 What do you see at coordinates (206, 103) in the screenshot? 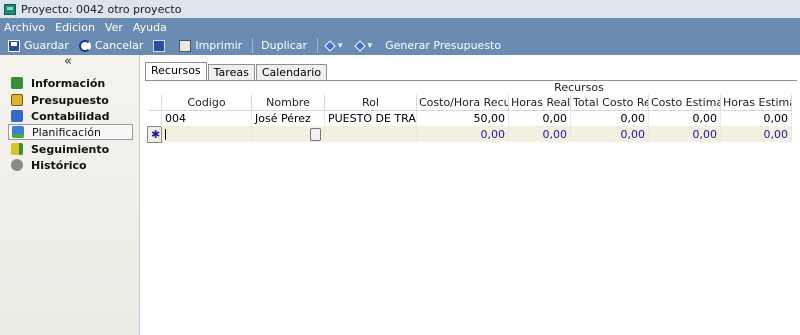
I see `column-header: Codigo` at bounding box center [206, 103].